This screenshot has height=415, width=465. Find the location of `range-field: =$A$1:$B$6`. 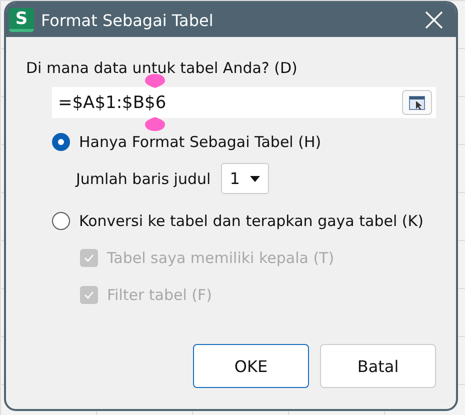

range-field: =$A$1:$B$6 is located at coordinates (244, 102).